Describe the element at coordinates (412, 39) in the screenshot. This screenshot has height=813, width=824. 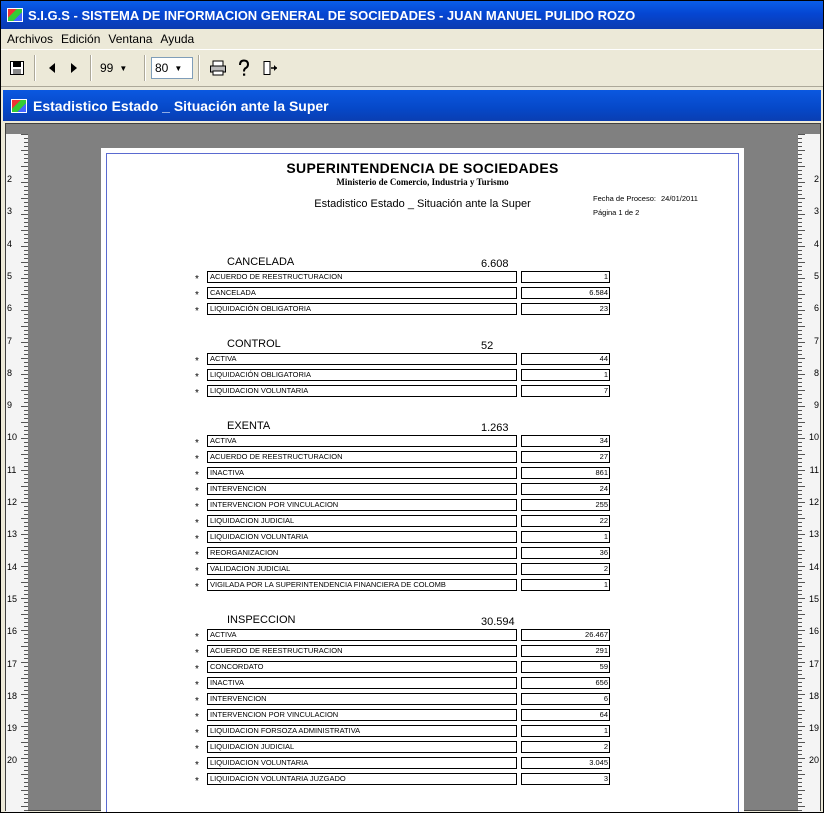
I see `menu-bar: Archivos Edición Ventana Ayuda` at that location.